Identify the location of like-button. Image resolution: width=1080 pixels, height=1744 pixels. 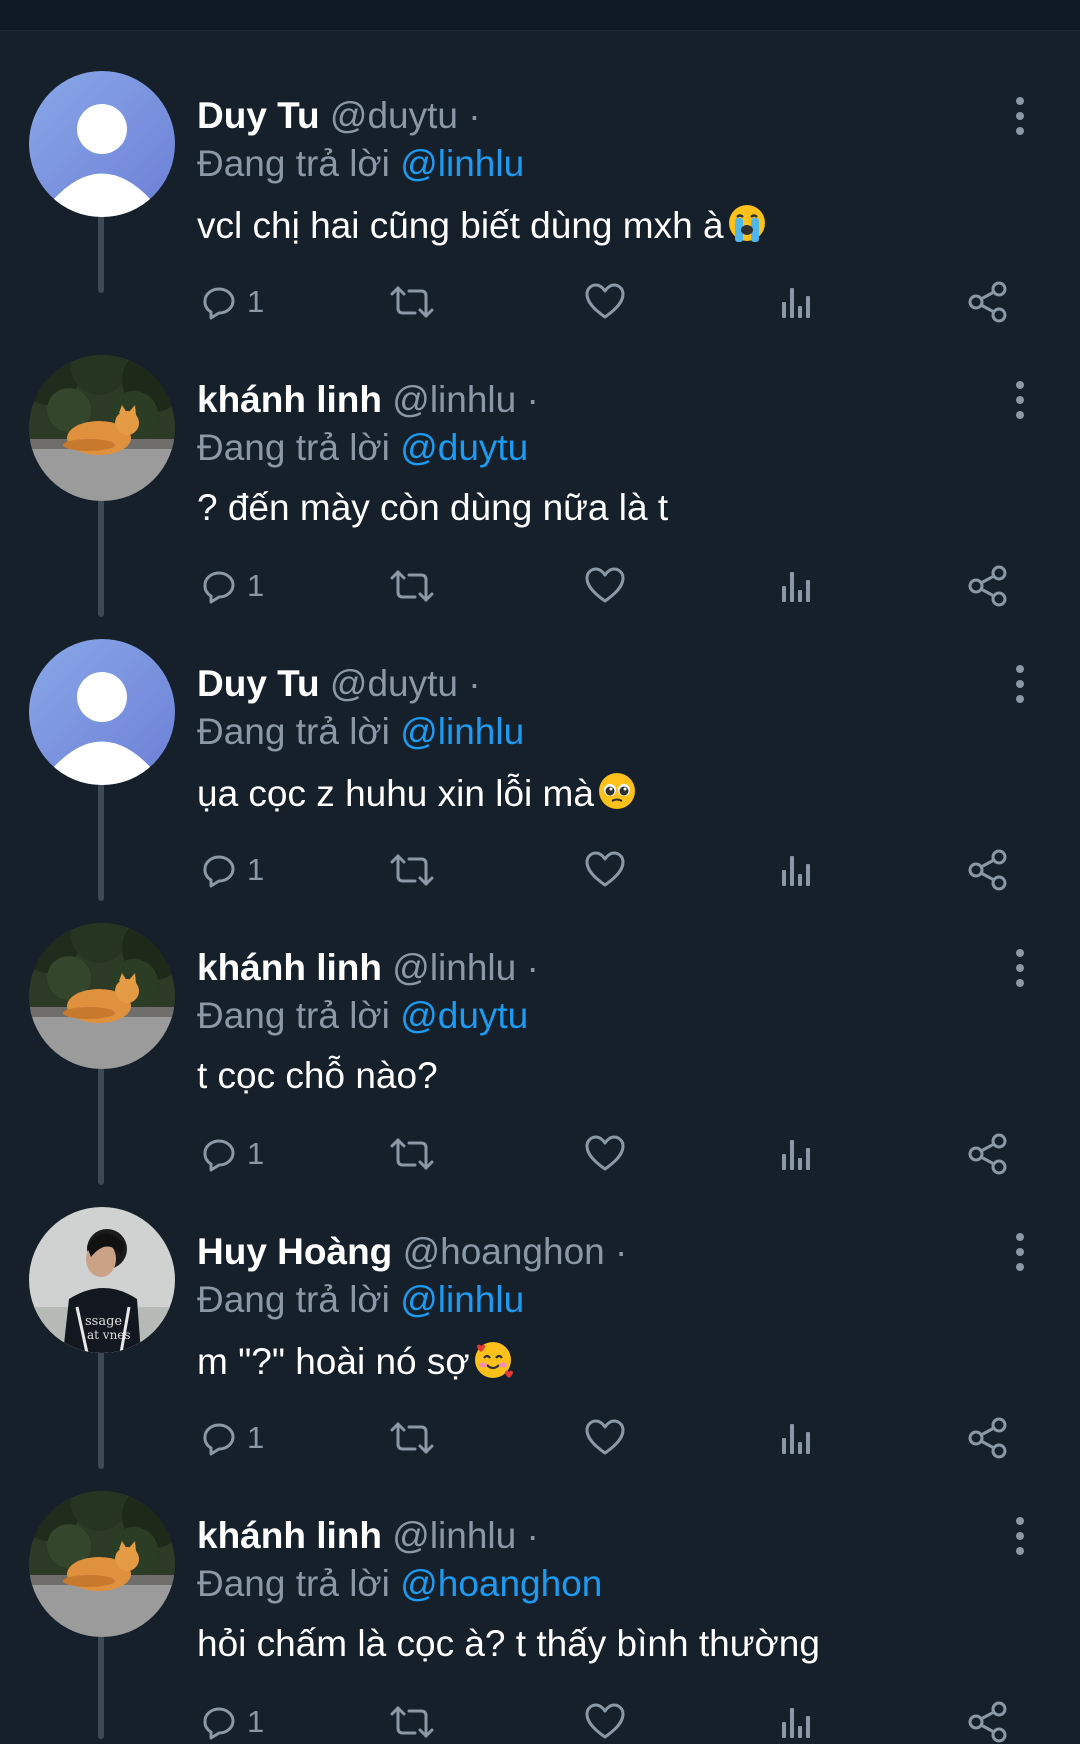
(605, 1722).